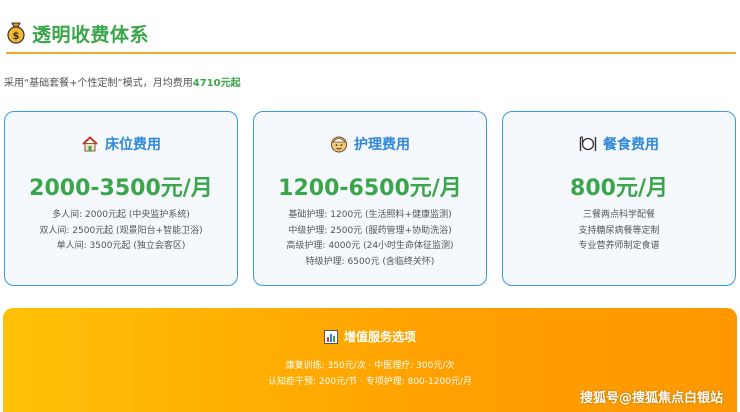 The height and width of the screenshot is (412, 740). I want to click on intro-highlight: 4710元起, so click(216, 83).